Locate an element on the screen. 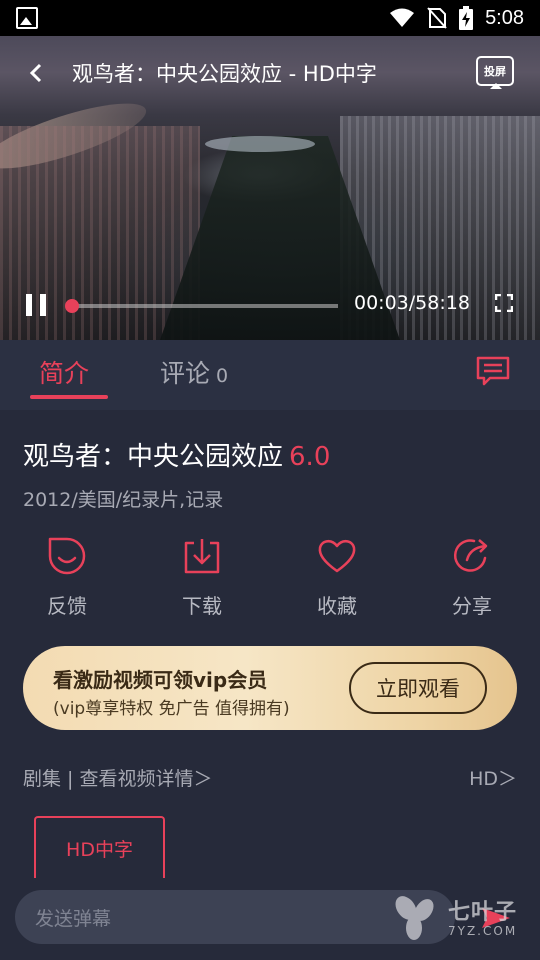 The width and height of the screenshot is (540, 960). no-sim-icon is located at coordinates (437, 18).